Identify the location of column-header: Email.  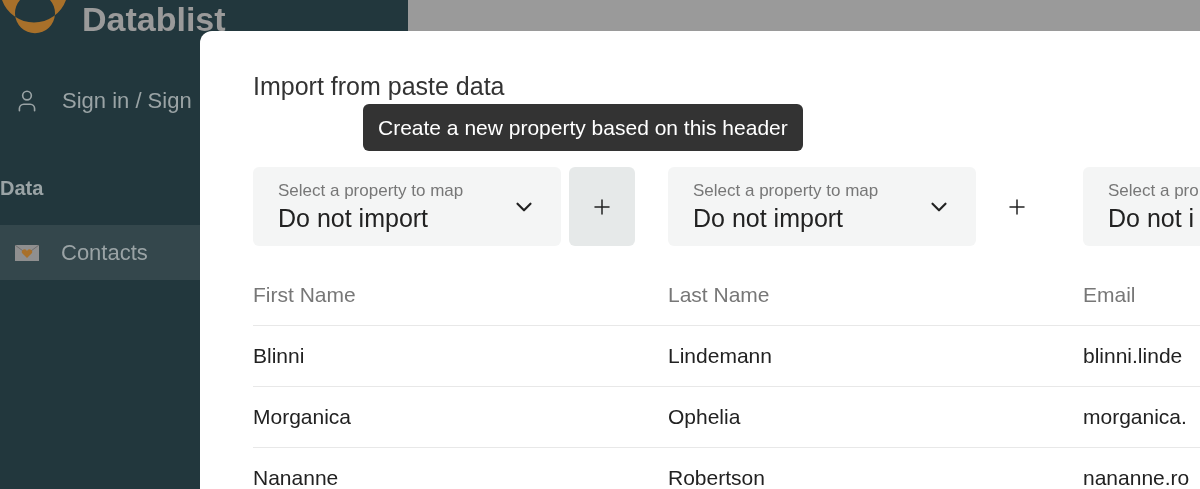
(1110, 295).